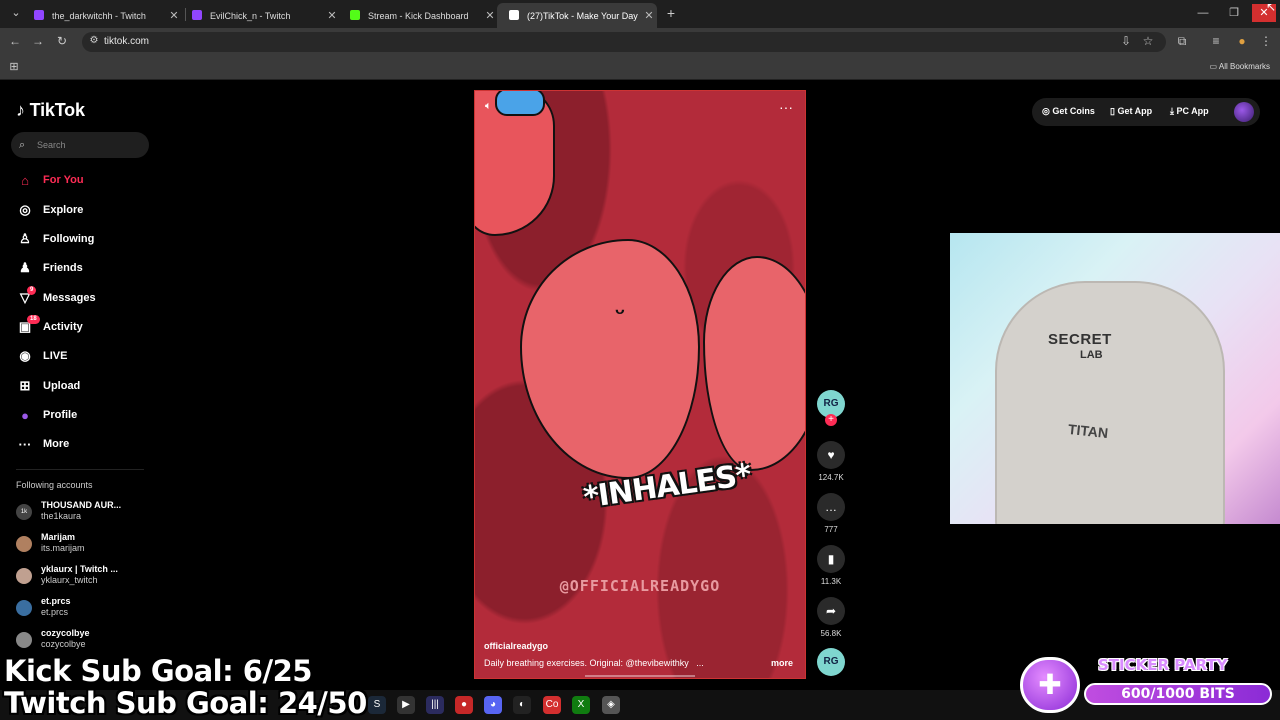  I want to click on app-icon: ◈, so click(611, 705).